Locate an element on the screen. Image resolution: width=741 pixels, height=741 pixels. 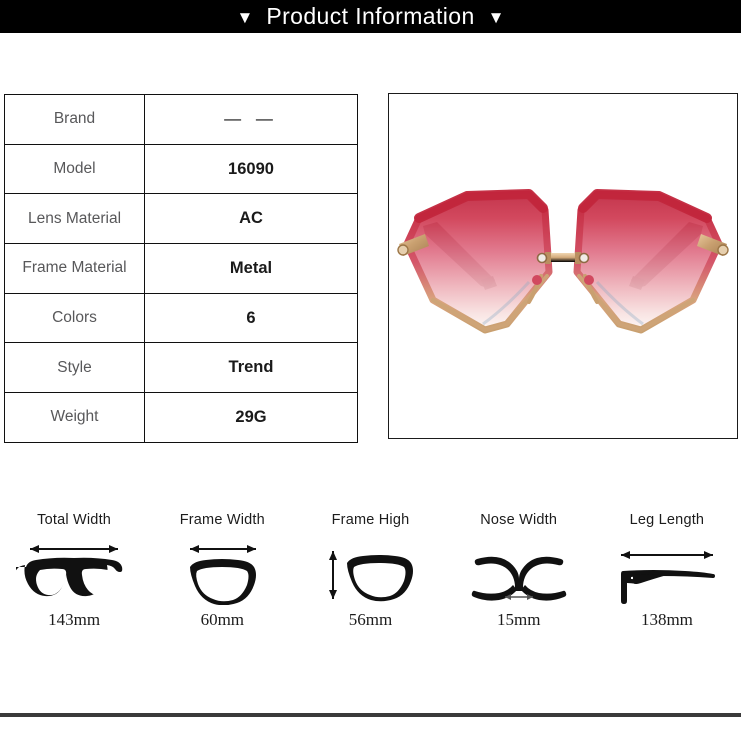
chevron-down-icon-left: ▼ is located at coordinates (245, 17).